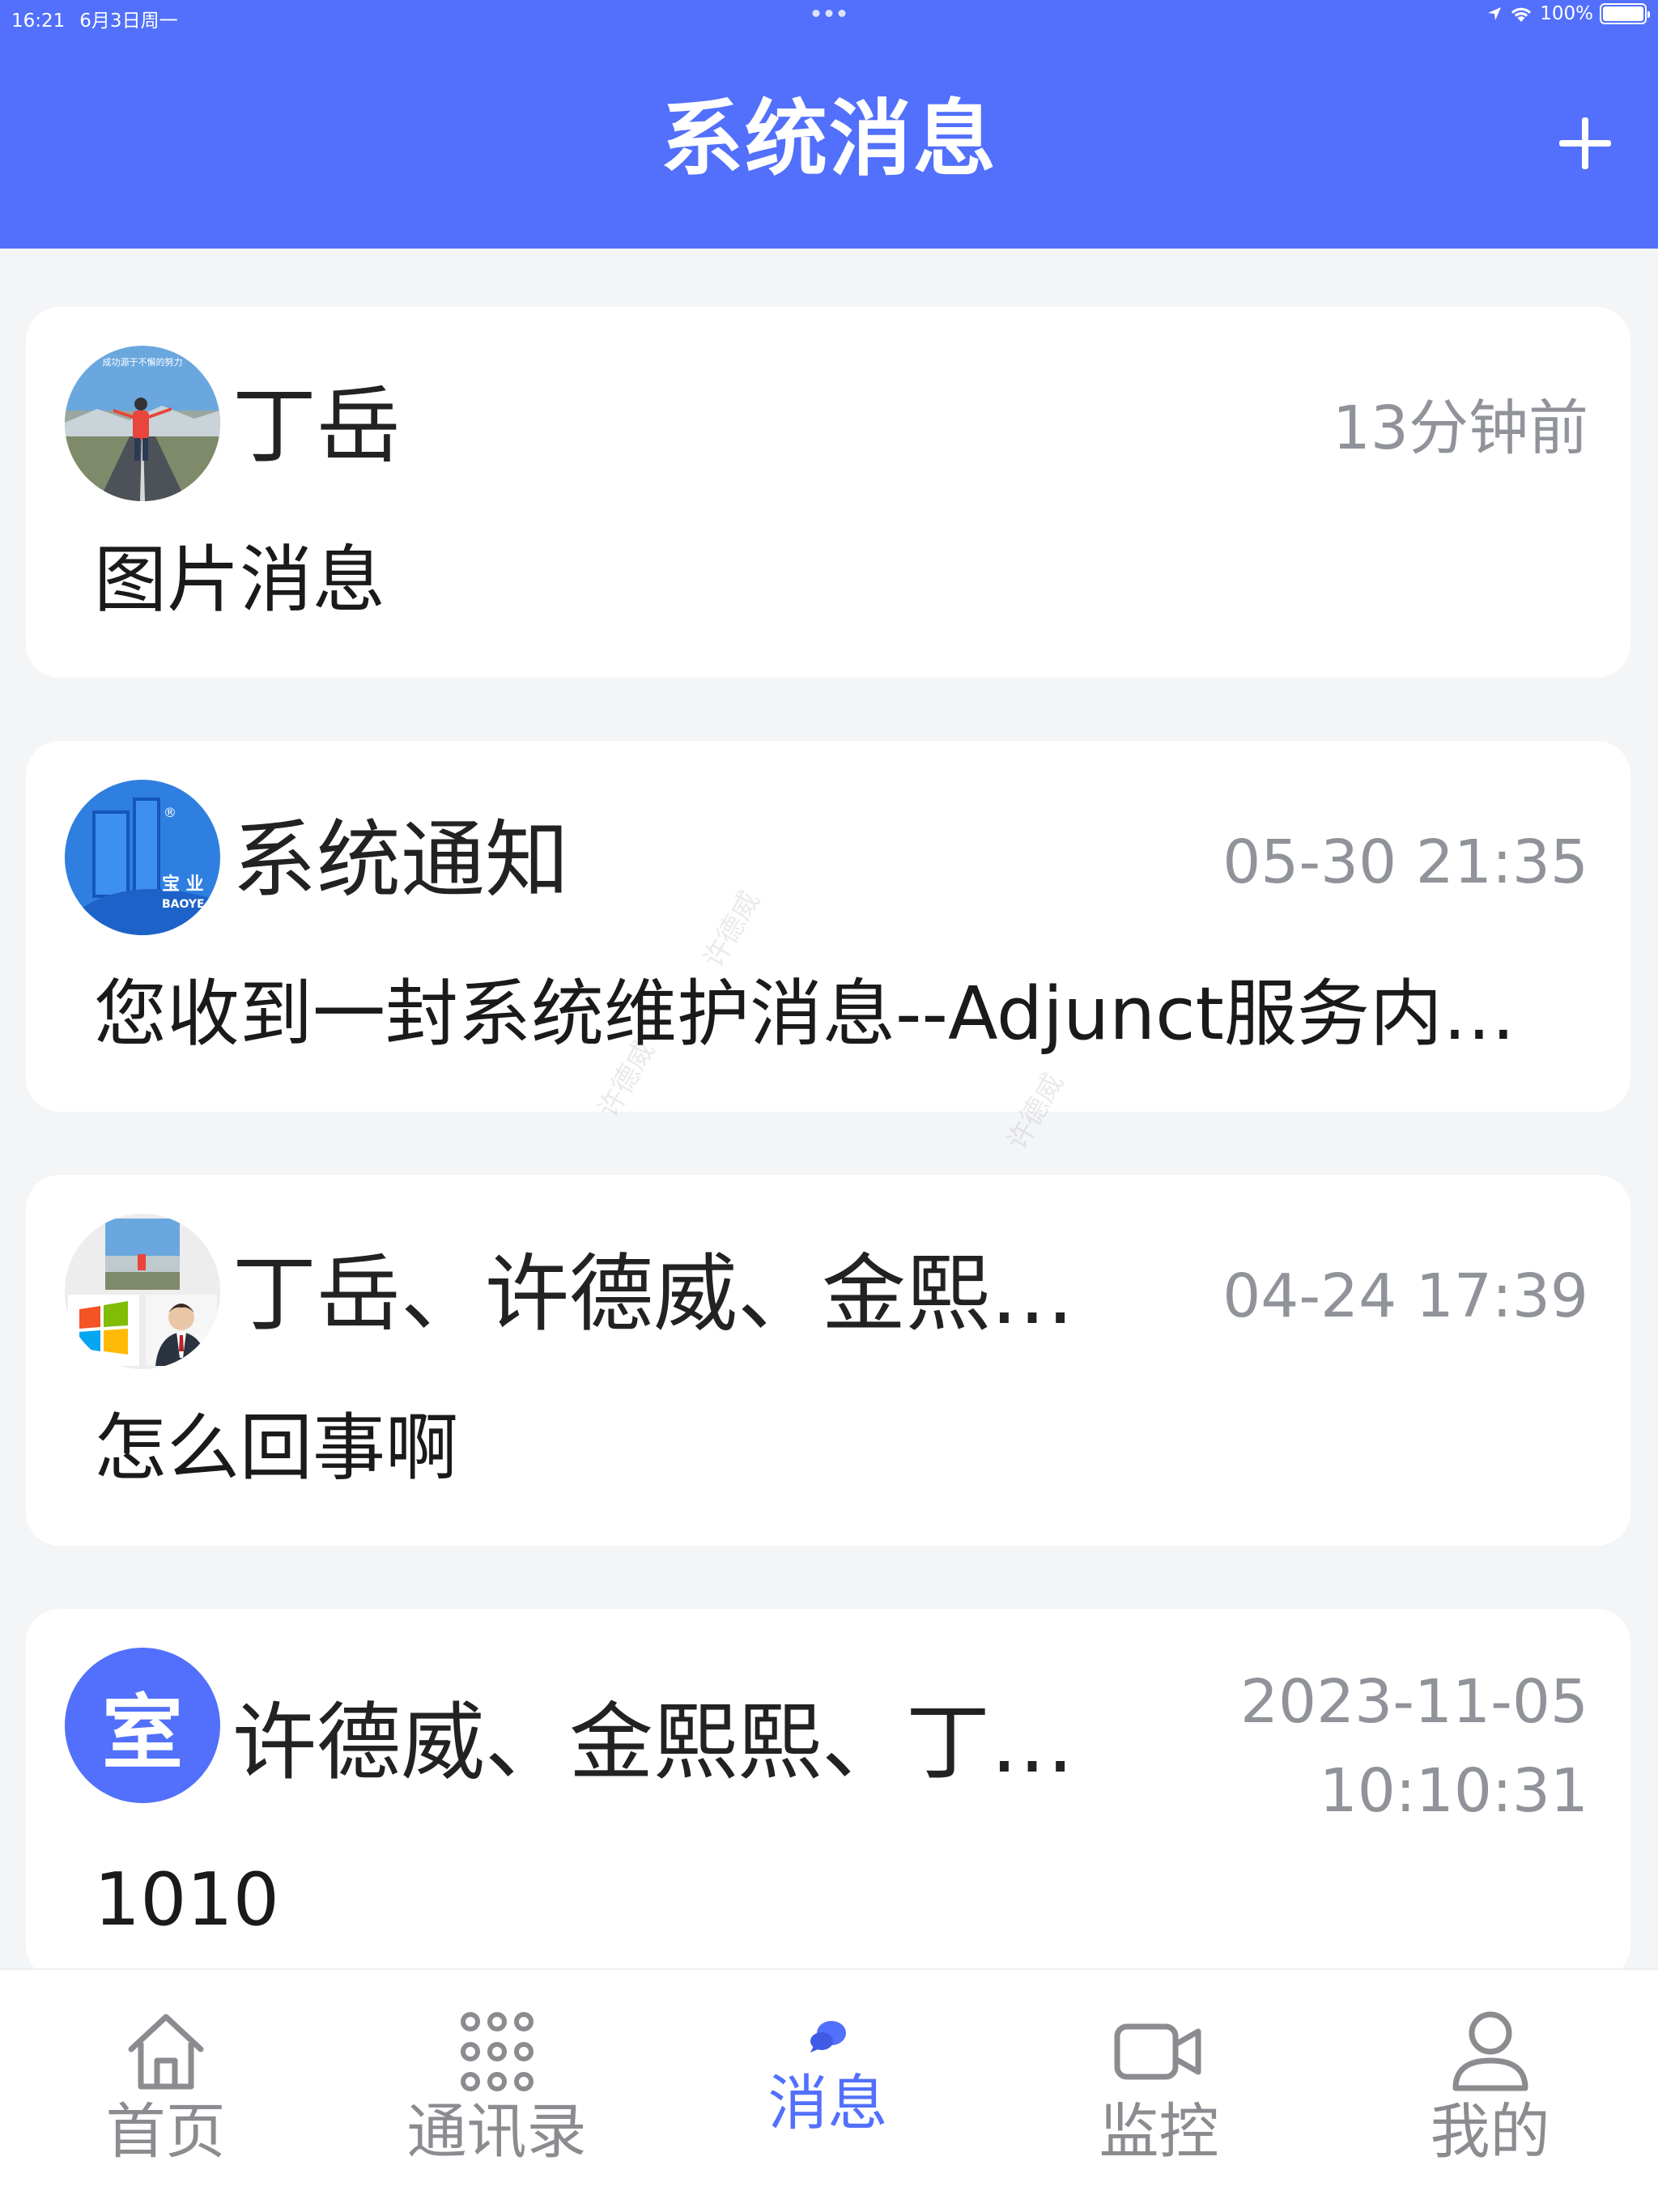 The image size is (1658, 2212). I want to click on tab-messages: 消息, so click(827, 2075).